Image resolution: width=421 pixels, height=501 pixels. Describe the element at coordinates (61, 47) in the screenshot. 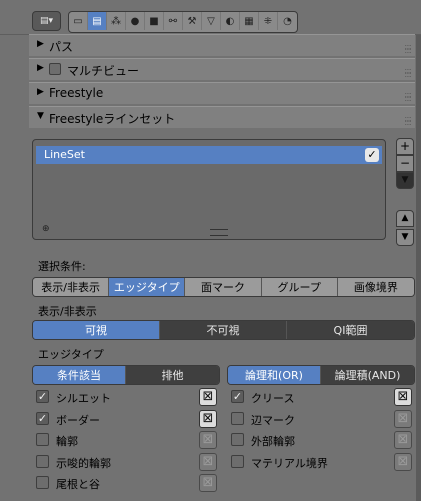

I see `panel-title: パス` at that location.